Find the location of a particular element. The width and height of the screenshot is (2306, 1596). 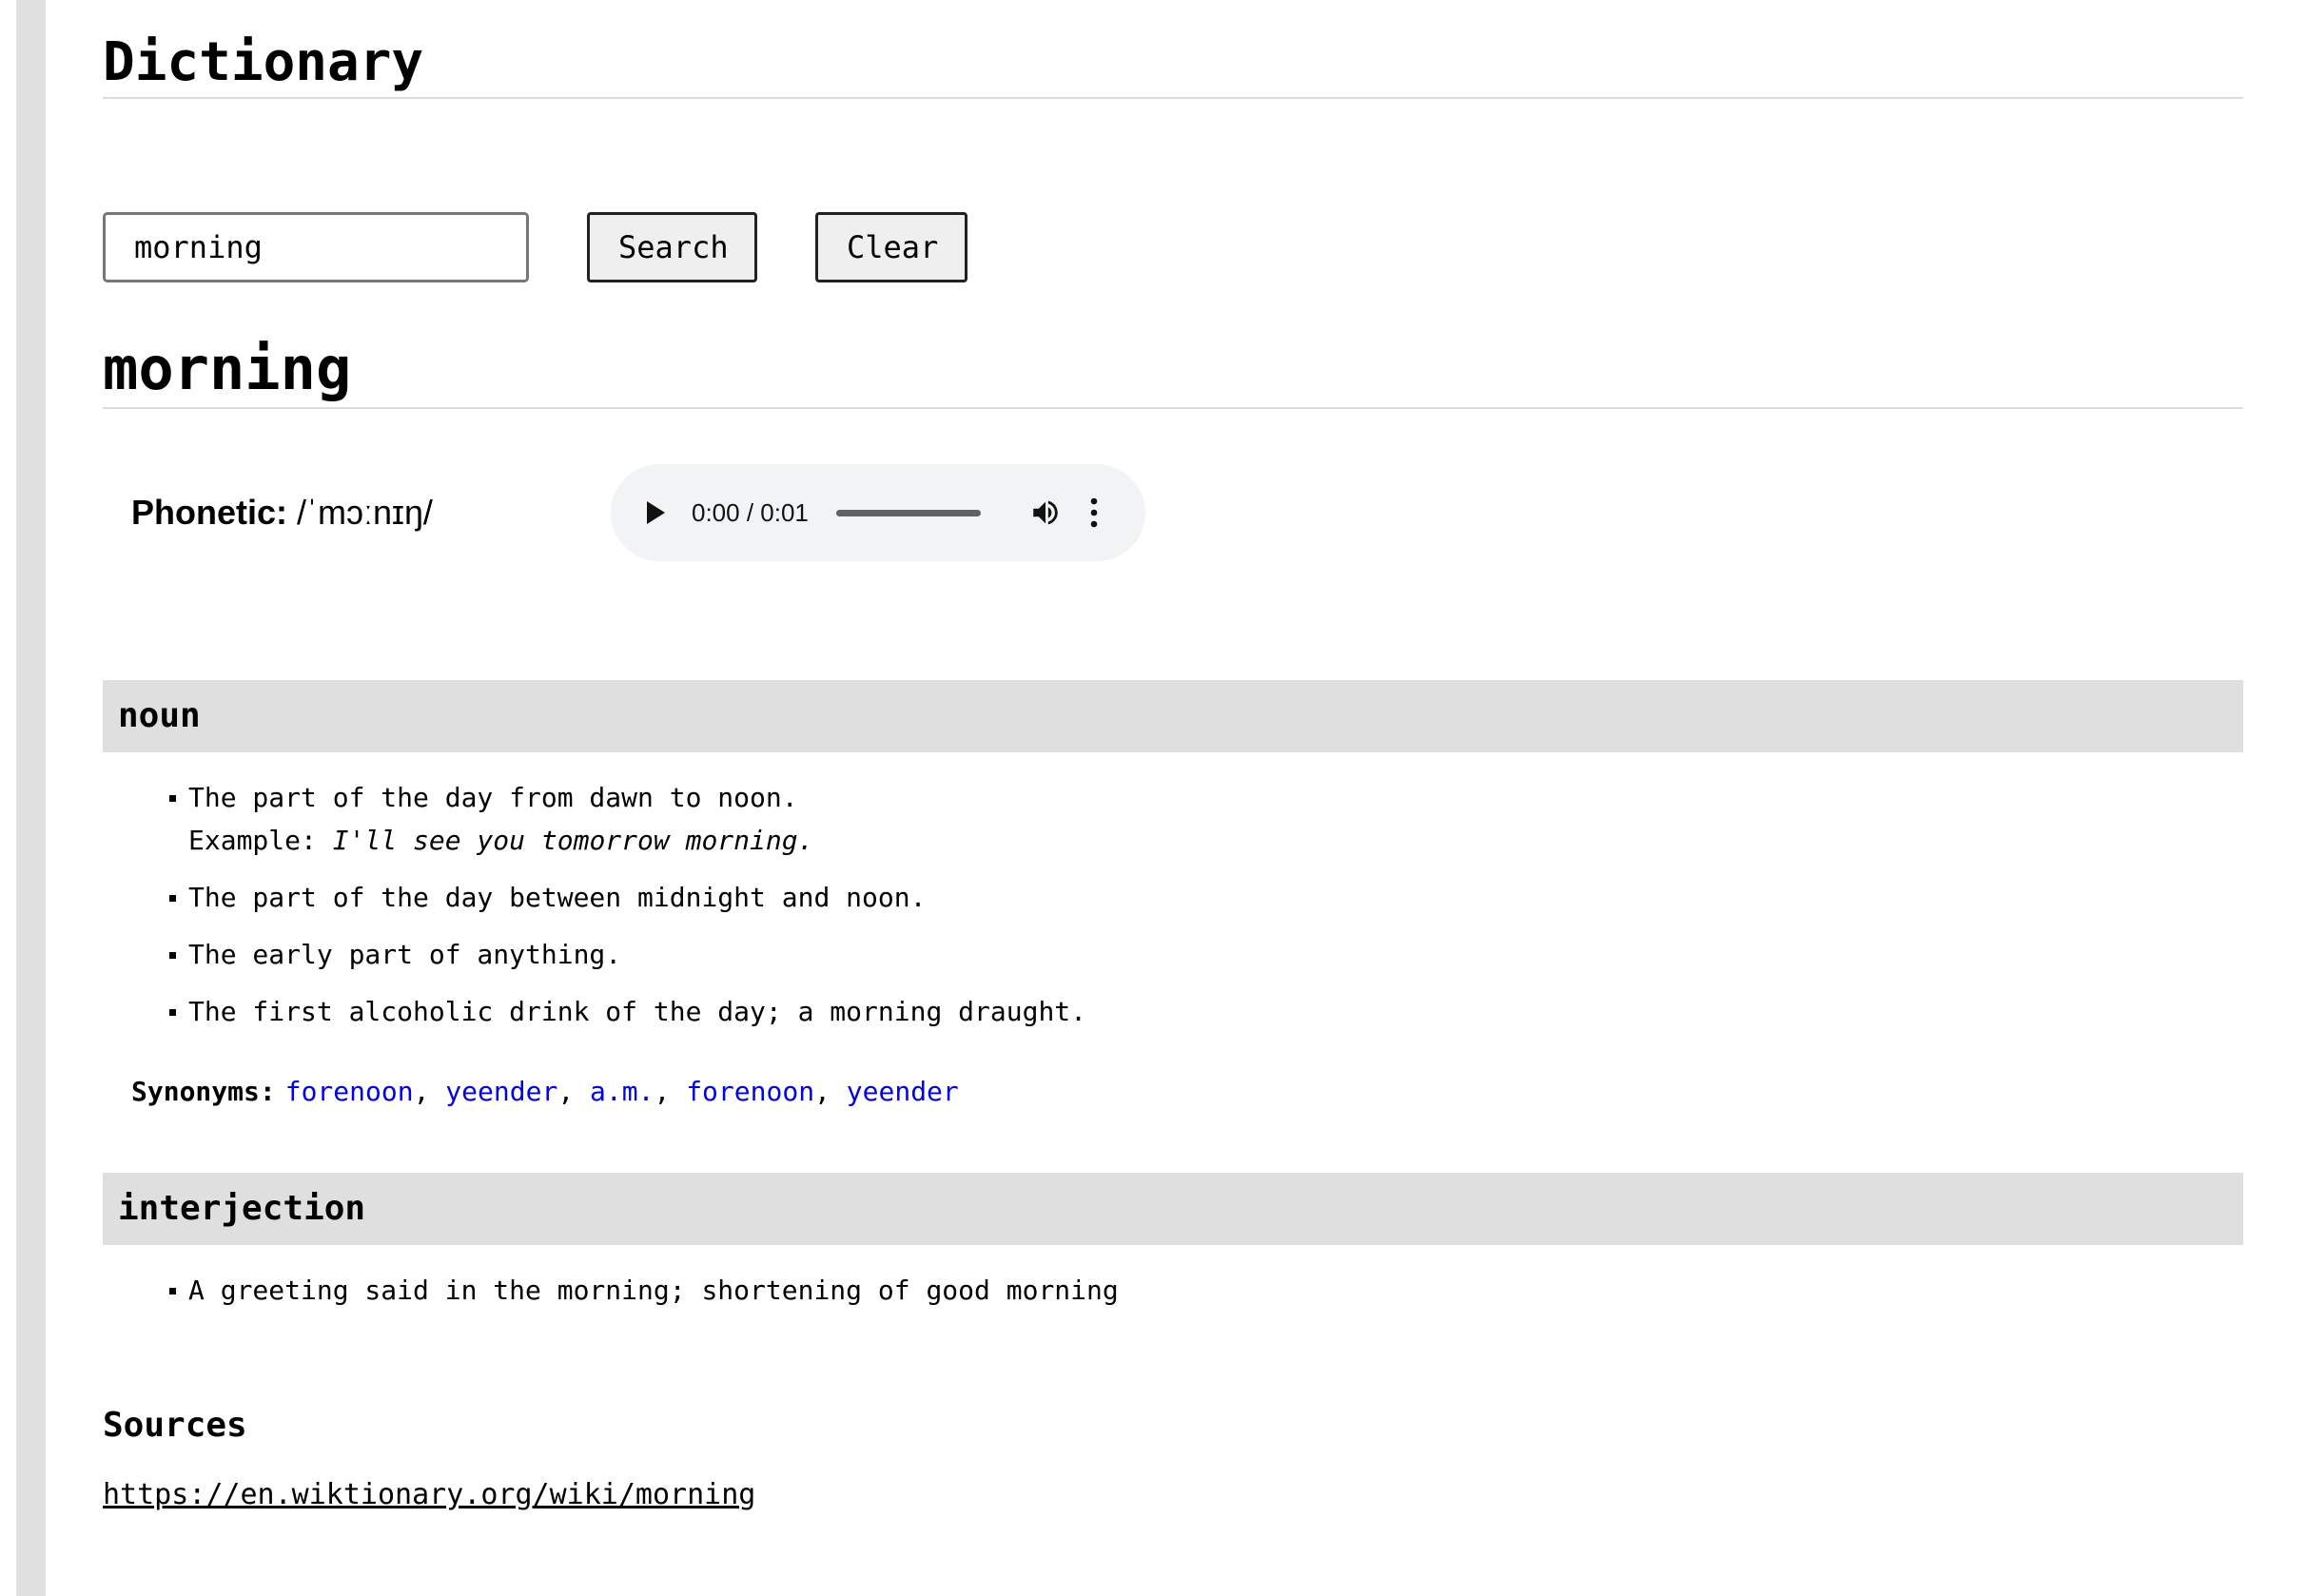

search-input is located at coordinates (316, 247).